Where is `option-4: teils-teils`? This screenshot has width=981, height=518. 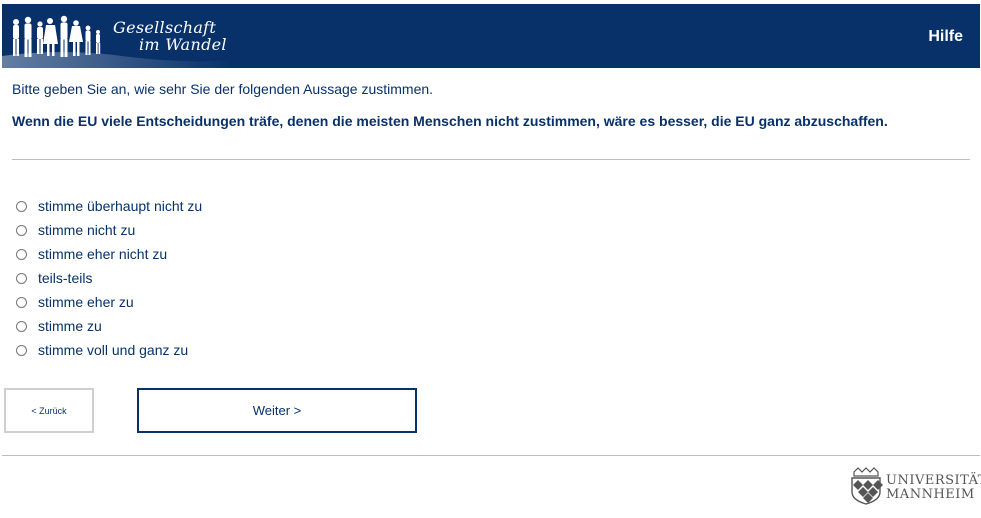
option-4: teils-teils is located at coordinates (109, 278).